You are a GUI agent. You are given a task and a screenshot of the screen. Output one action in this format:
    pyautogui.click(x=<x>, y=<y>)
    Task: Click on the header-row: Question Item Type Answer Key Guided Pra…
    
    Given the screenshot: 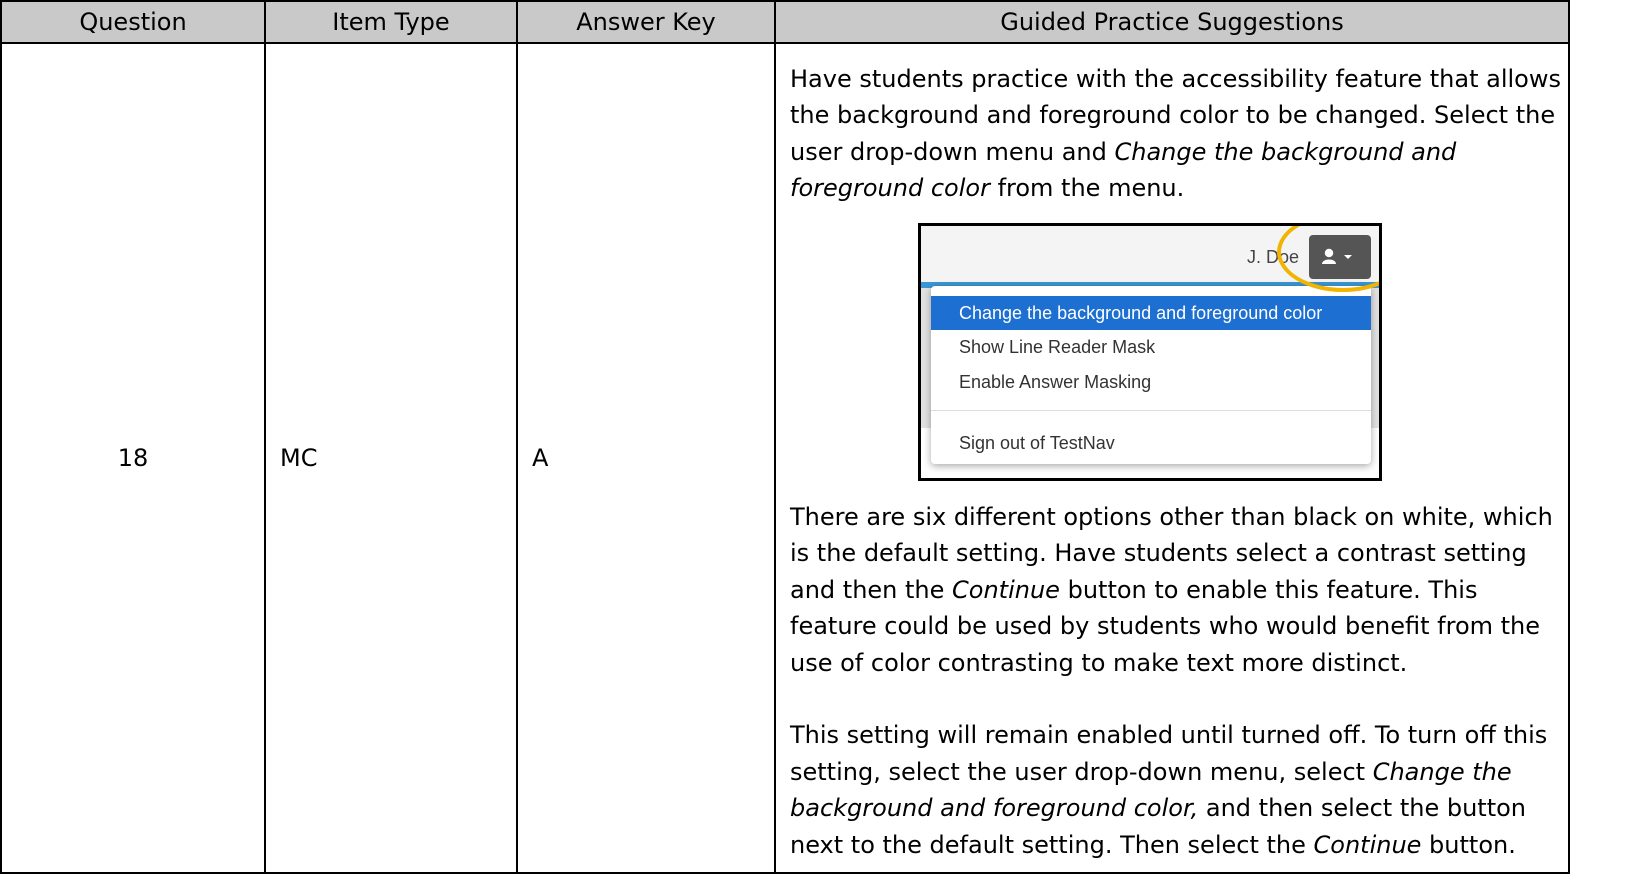 What is the action you would take?
    pyautogui.click(x=785, y=22)
    